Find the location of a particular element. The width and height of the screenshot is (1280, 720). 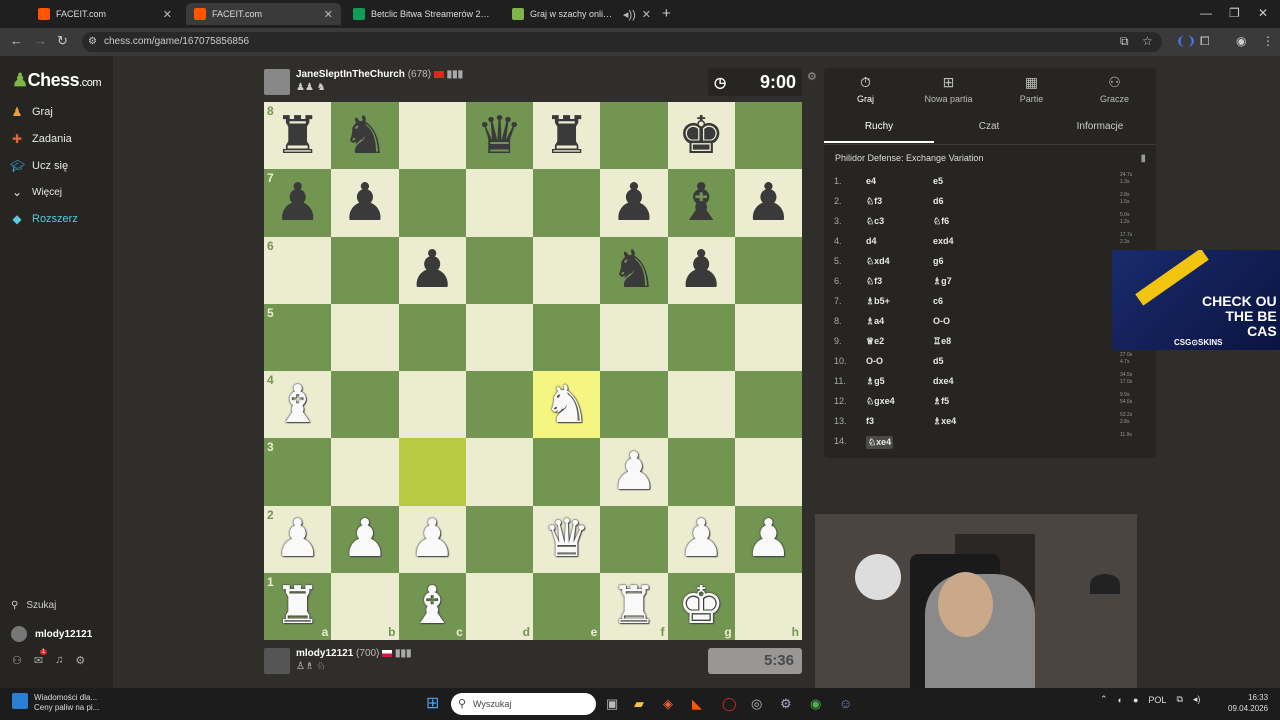

square-c2: ♟ is located at coordinates (432, 539).